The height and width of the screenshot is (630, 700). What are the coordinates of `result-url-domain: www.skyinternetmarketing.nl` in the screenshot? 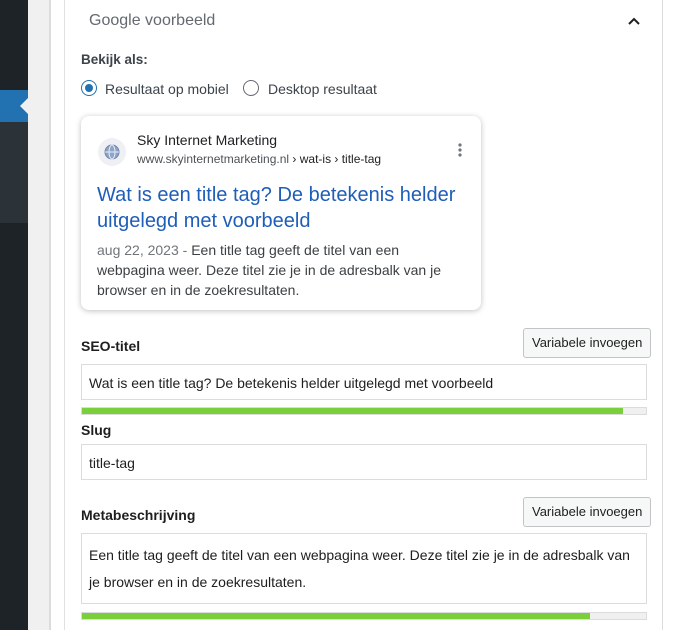 It's located at (213, 159).